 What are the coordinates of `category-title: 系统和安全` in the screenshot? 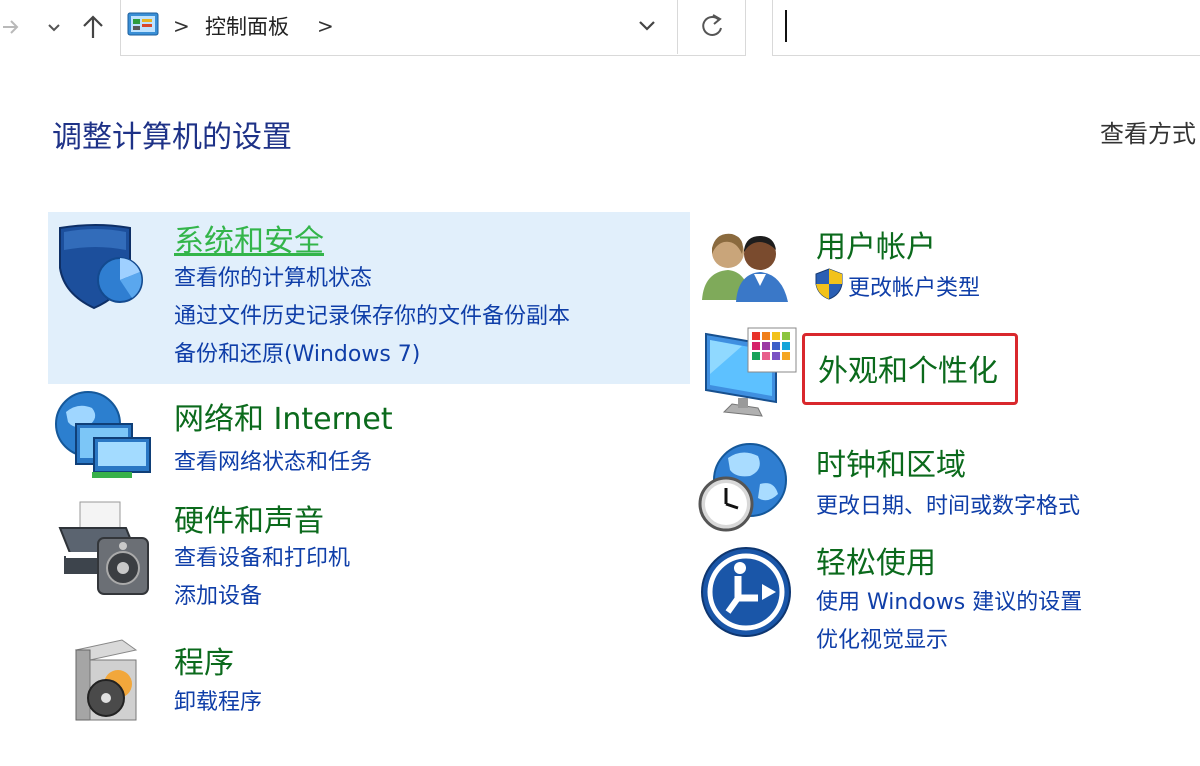 It's located at (249, 238).